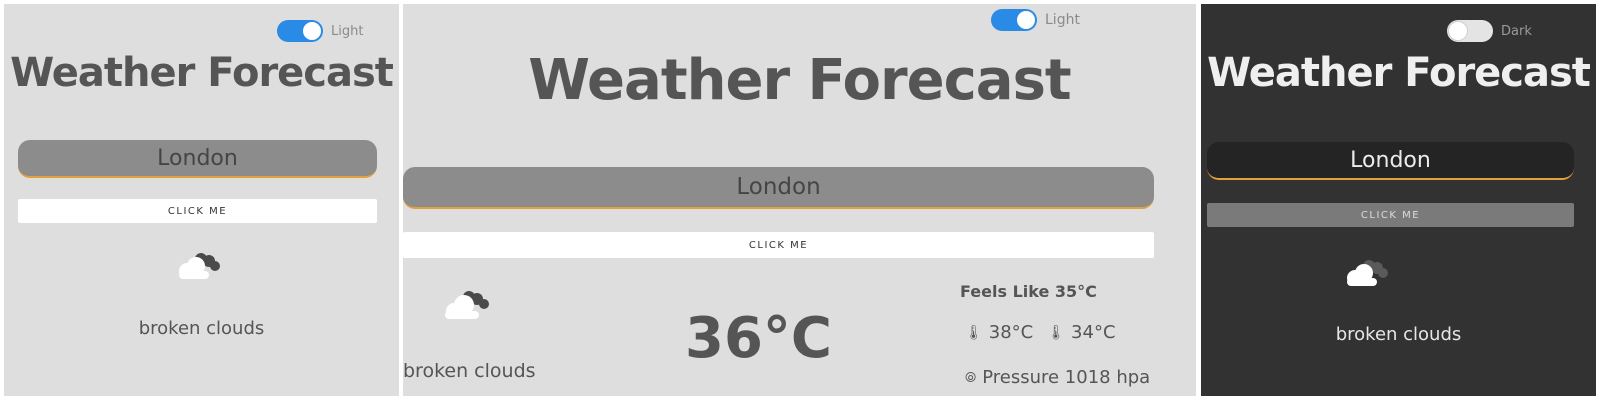  Describe the element at coordinates (1066, 377) in the screenshot. I see `pressure: Pressure 1018 hpa` at that location.